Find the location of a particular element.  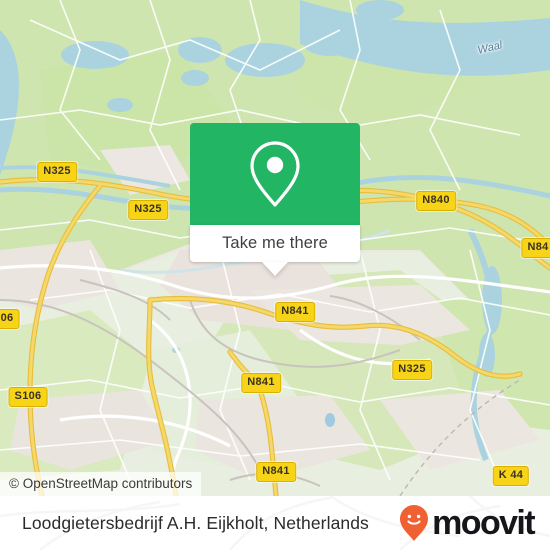

moovit-smiling-pin-icon is located at coordinates (414, 523).